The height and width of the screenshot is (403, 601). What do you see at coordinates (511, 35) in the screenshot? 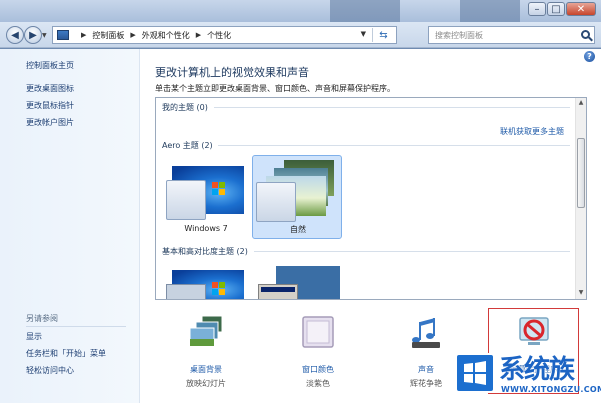
I see `search-input: 搜索控制面板` at bounding box center [511, 35].